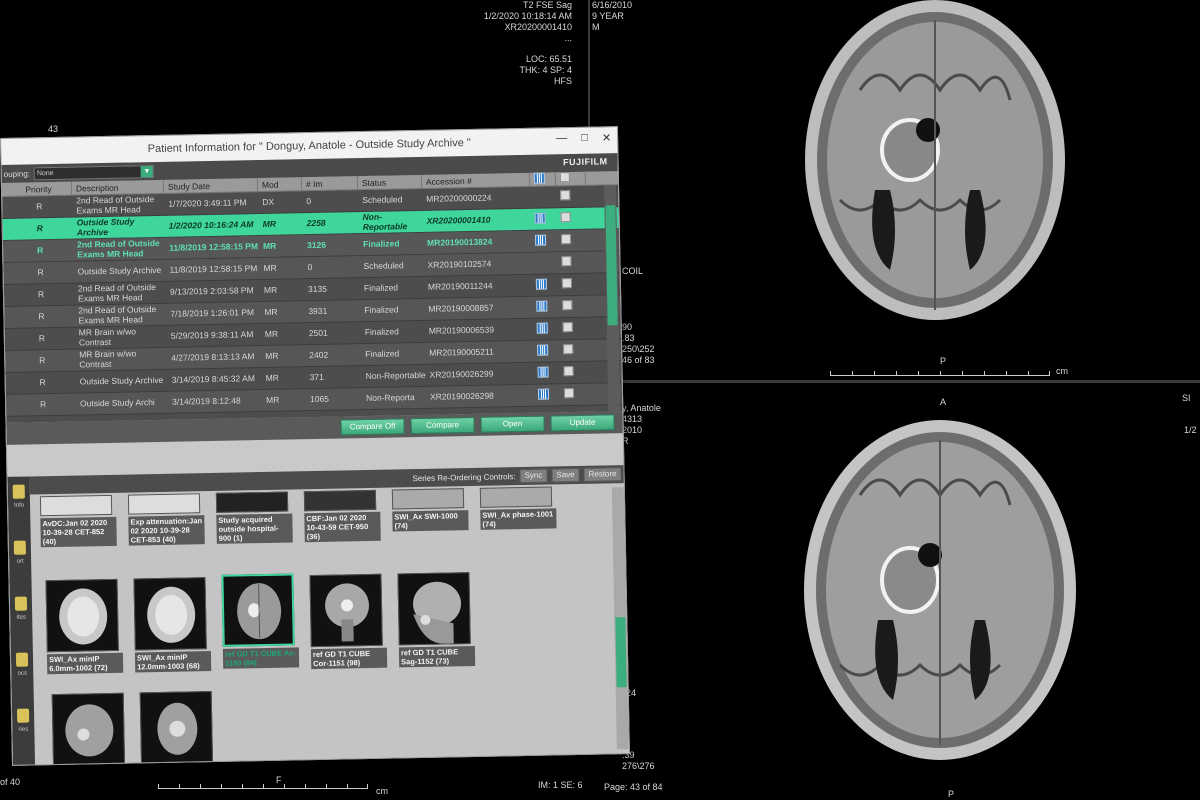  Describe the element at coordinates (512, 424) in the screenshot. I see `open-button: Open` at that location.